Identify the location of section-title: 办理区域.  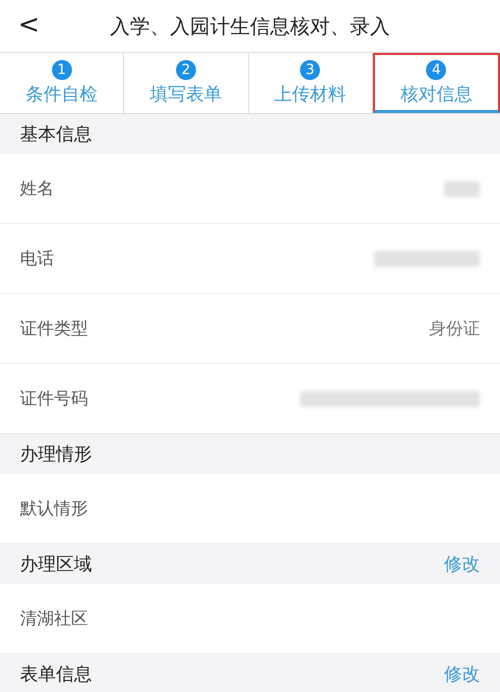
(56, 564).